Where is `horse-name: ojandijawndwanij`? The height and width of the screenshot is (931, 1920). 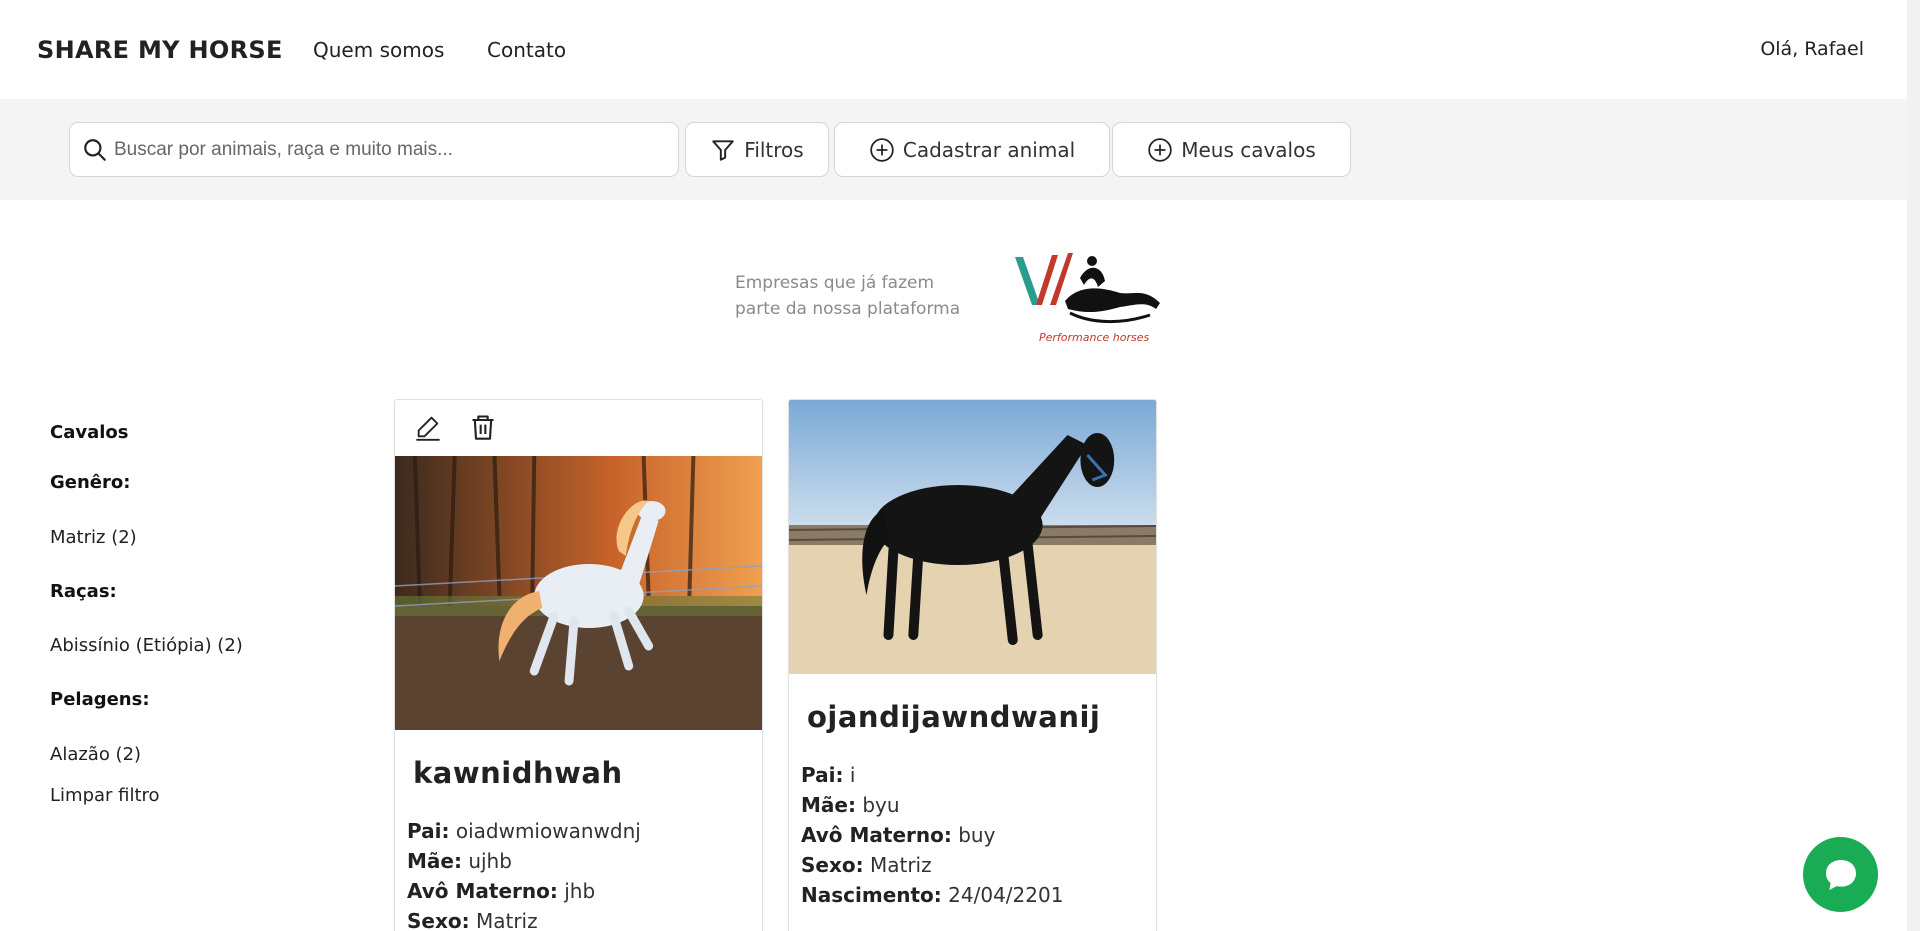 horse-name: ojandijawndwanij is located at coordinates (954, 717).